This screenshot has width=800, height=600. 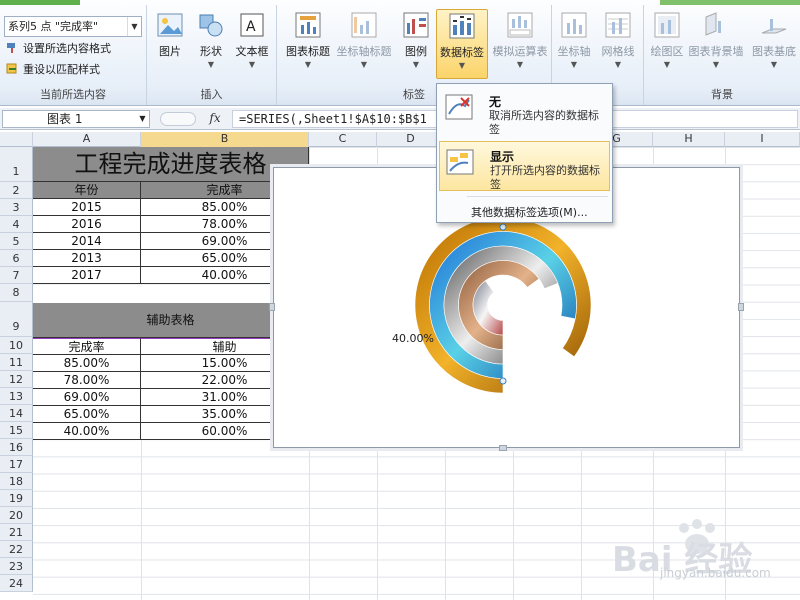 I want to click on data-table-icon, so click(x=520, y=25).